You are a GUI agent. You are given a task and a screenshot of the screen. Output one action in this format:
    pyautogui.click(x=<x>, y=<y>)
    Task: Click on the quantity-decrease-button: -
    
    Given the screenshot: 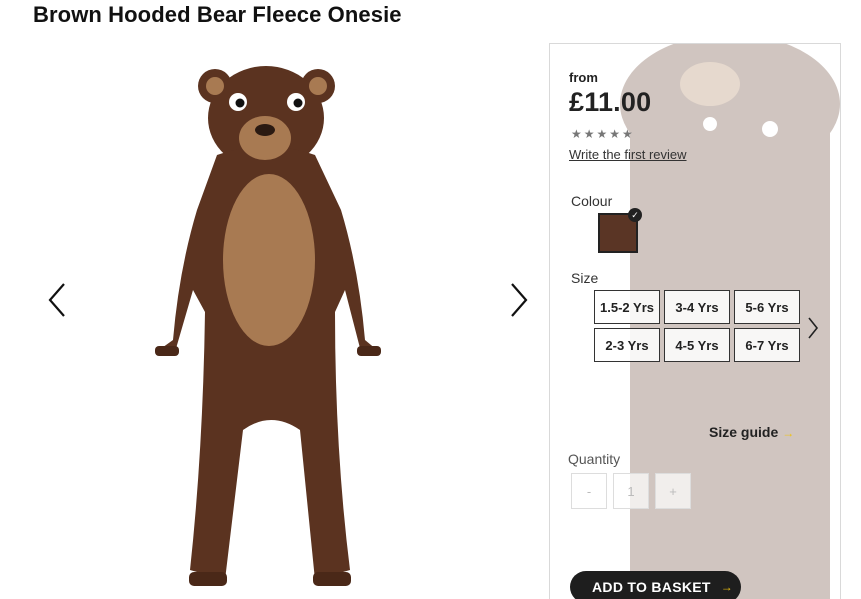 What is the action you would take?
    pyautogui.click(x=589, y=491)
    